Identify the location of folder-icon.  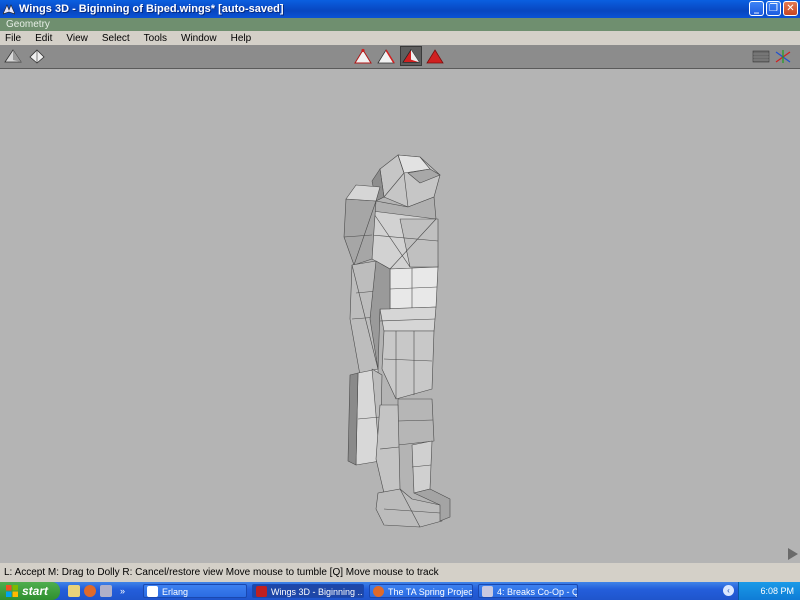
(74, 591).